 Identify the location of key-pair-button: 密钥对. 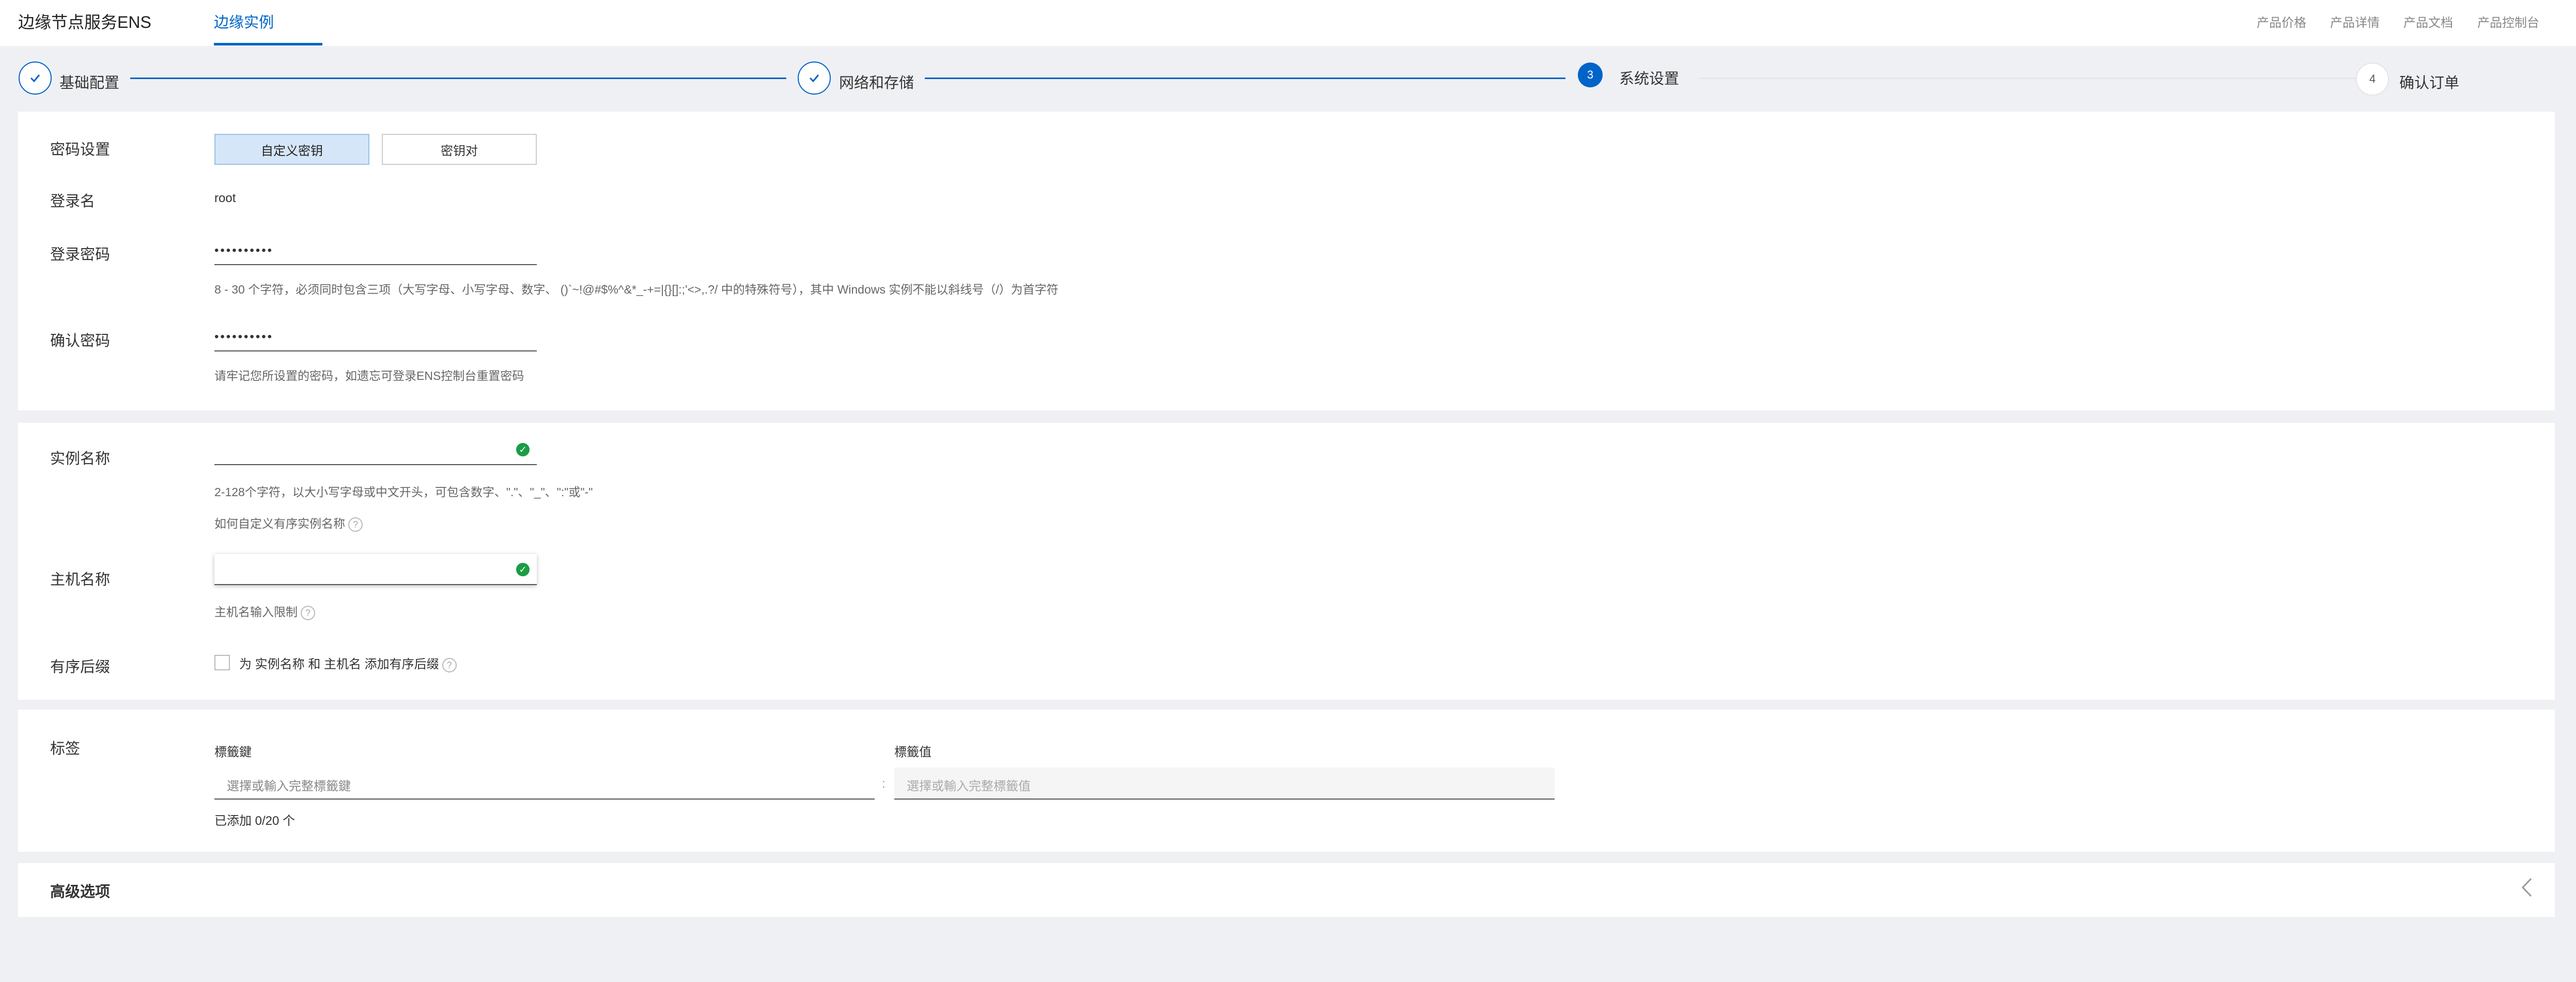
(459, 149).